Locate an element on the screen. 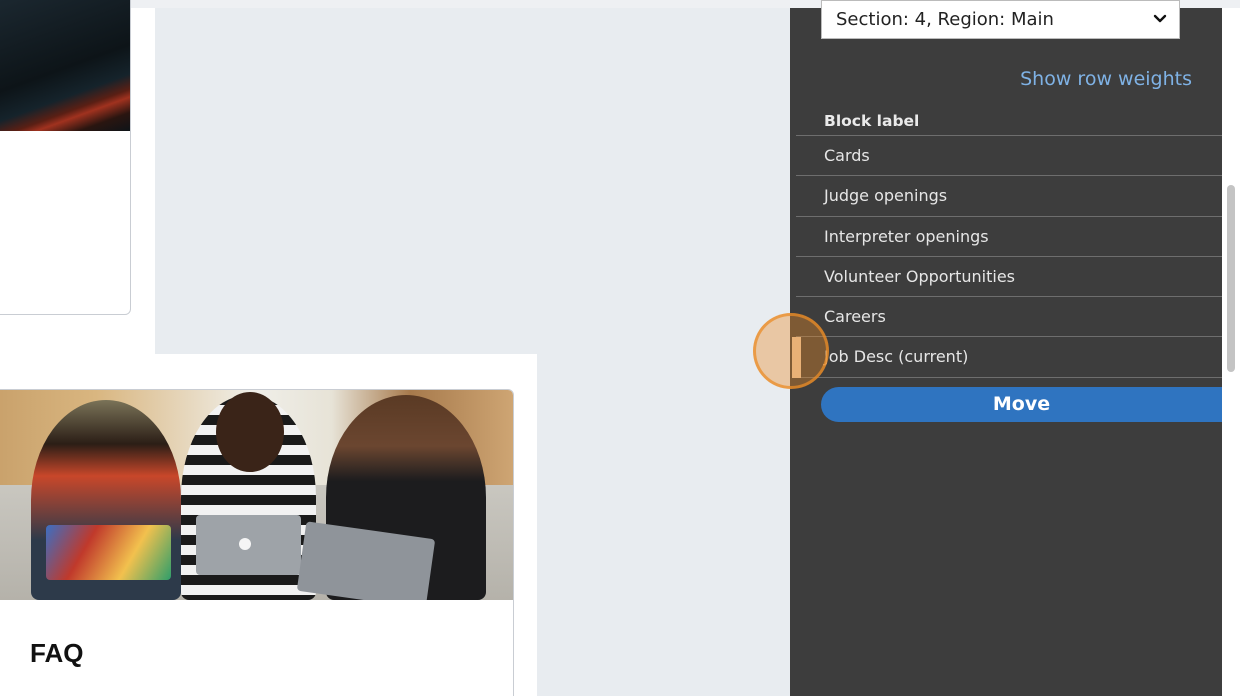 The height and width of the screenshot is (696, 1240). left-column is located at coordinates (77, 177).